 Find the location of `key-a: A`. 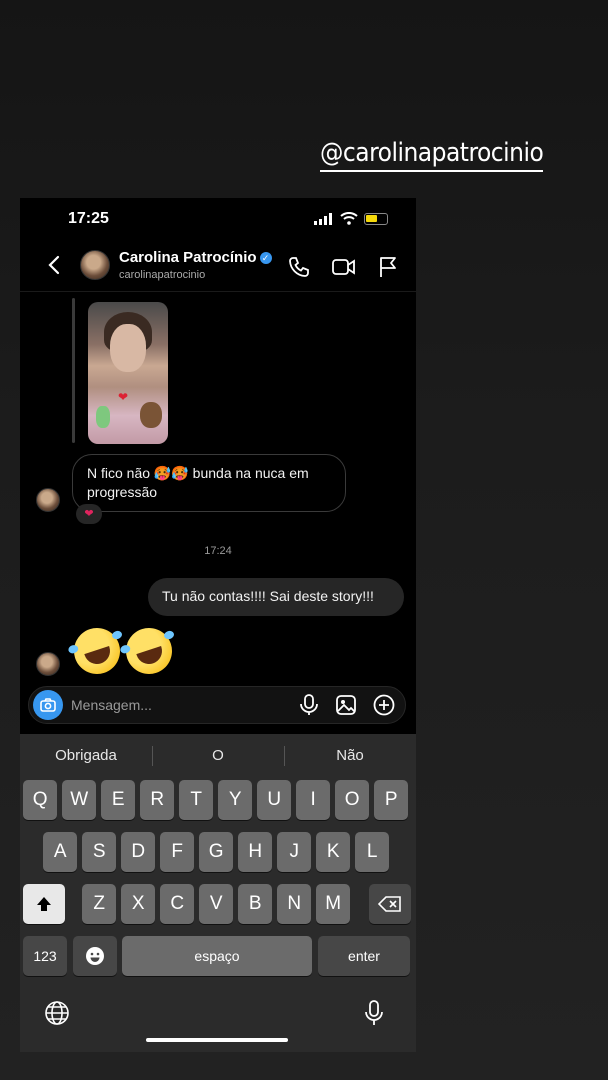

key-a: A is located at coordinates (60, 852).